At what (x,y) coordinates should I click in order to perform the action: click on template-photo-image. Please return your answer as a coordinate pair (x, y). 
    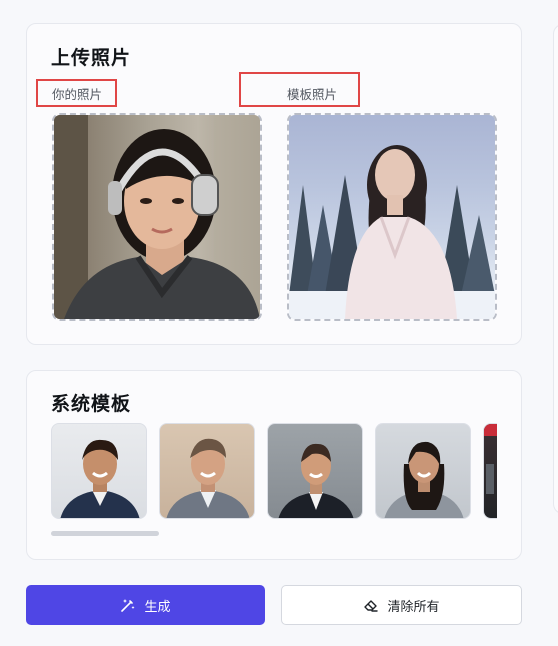
    Looking at the image, I should click on (392, 217).